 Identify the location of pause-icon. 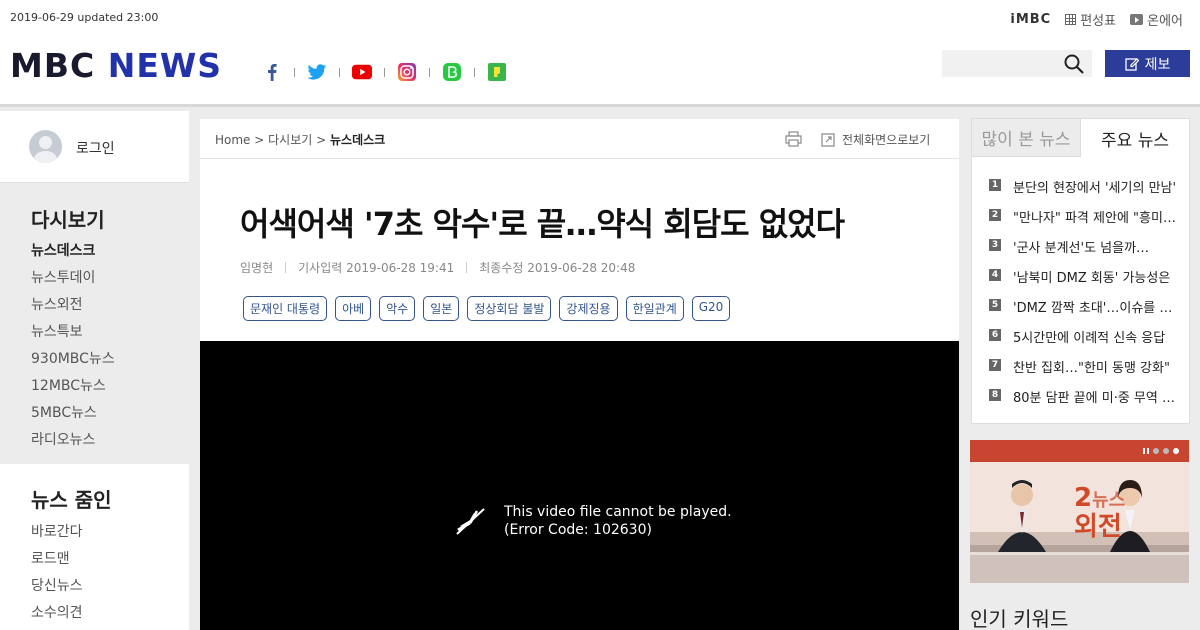
(1146, 451).